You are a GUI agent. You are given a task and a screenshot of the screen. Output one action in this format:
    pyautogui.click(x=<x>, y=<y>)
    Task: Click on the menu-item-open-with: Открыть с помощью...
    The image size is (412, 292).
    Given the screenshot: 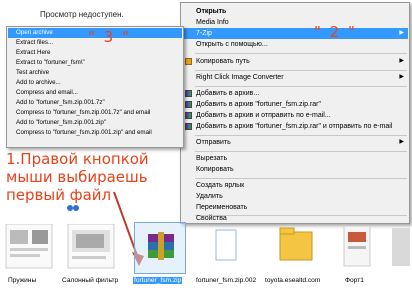 What is the action you would take?
    pyautogui.click(x=295, y=44)
    